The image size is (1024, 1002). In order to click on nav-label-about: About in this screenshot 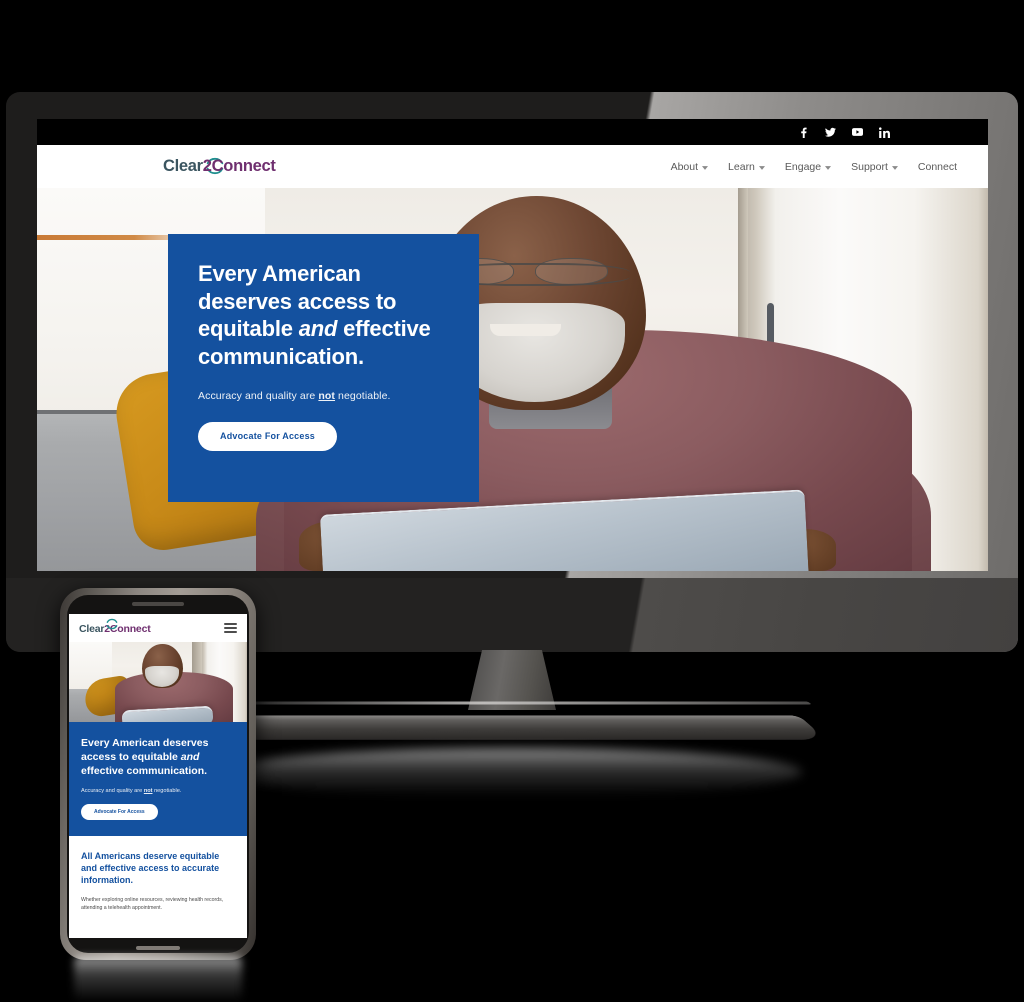, I will do `click(684, 166)`.